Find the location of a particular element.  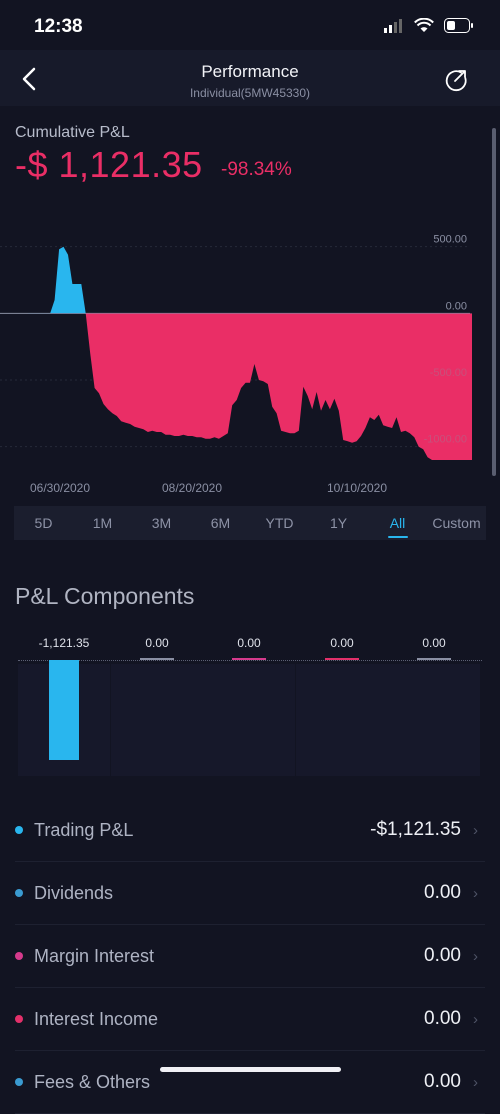

battery-icon is located at coordinates (458, 25).